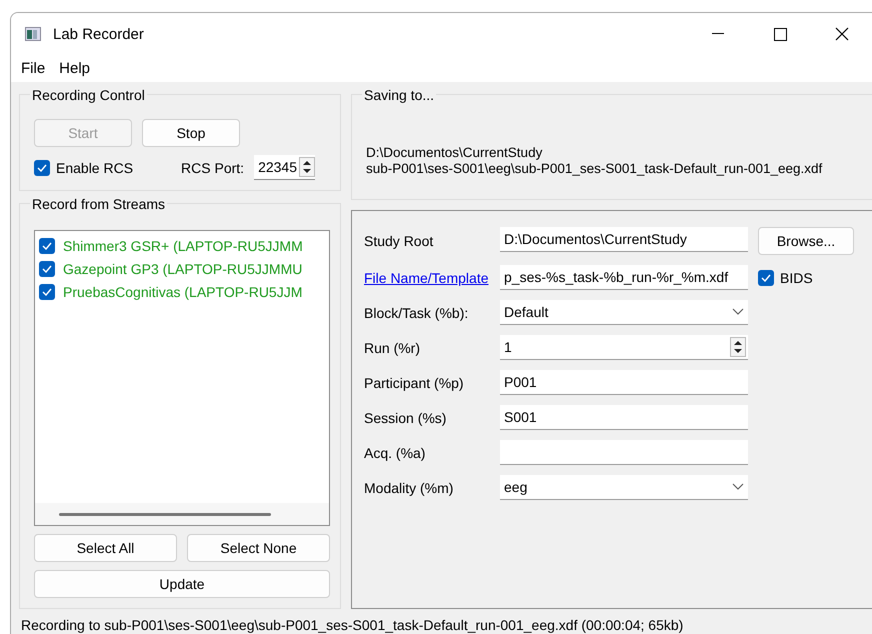  Describe the element at coordinates (183, 246) in the screenshot. I see `stream-item: Shimmer3 GSR+ (LAPTOP-RU5JJMM` at that location.